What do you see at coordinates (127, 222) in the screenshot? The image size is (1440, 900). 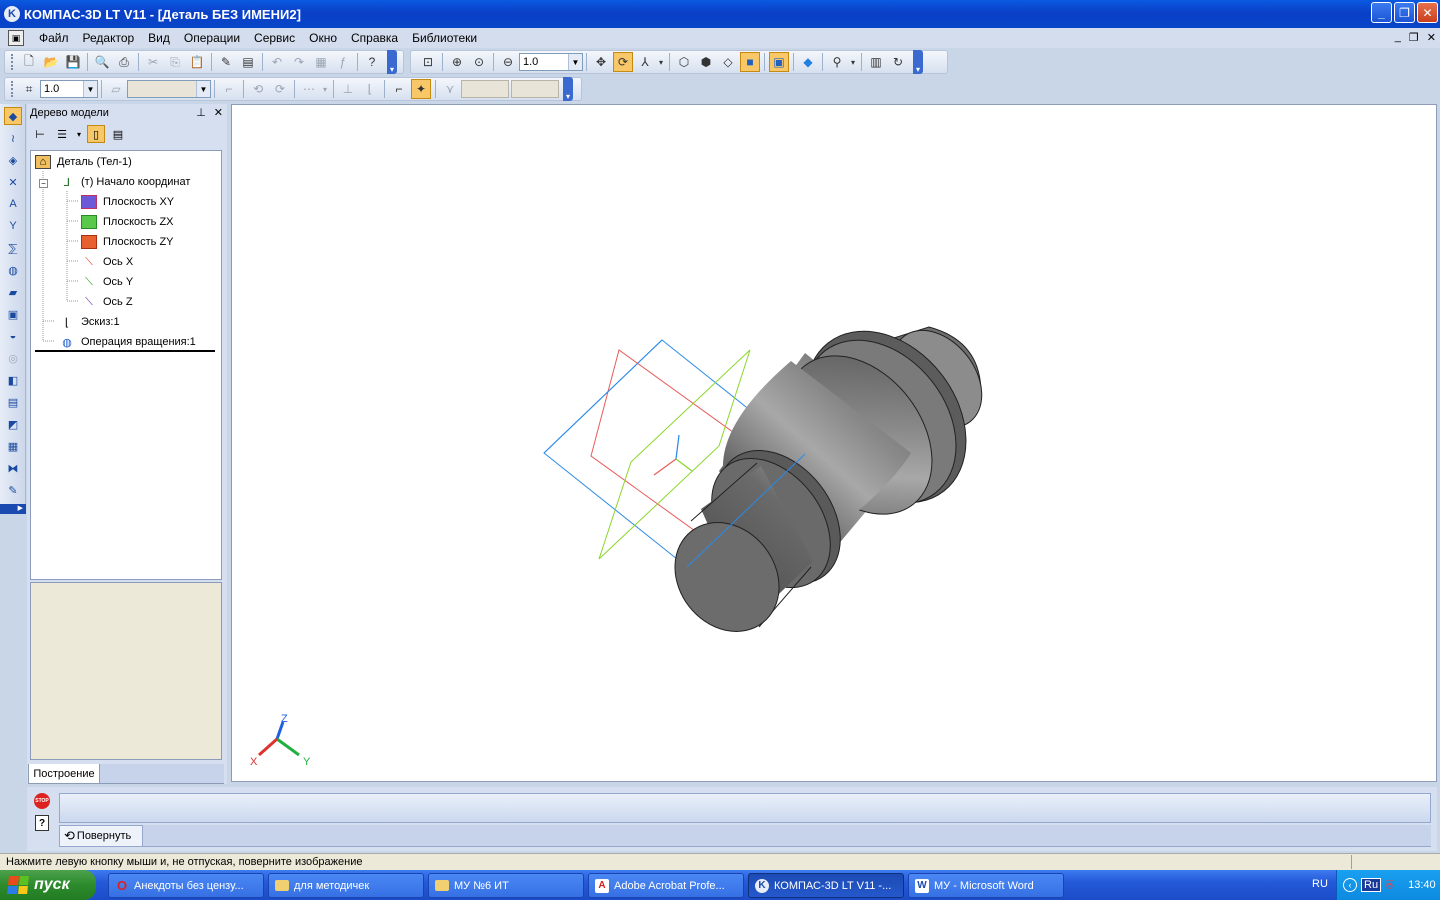 I see `tree-item-plane-zx: Плоскость ZX` at bounding box center [127, 222].